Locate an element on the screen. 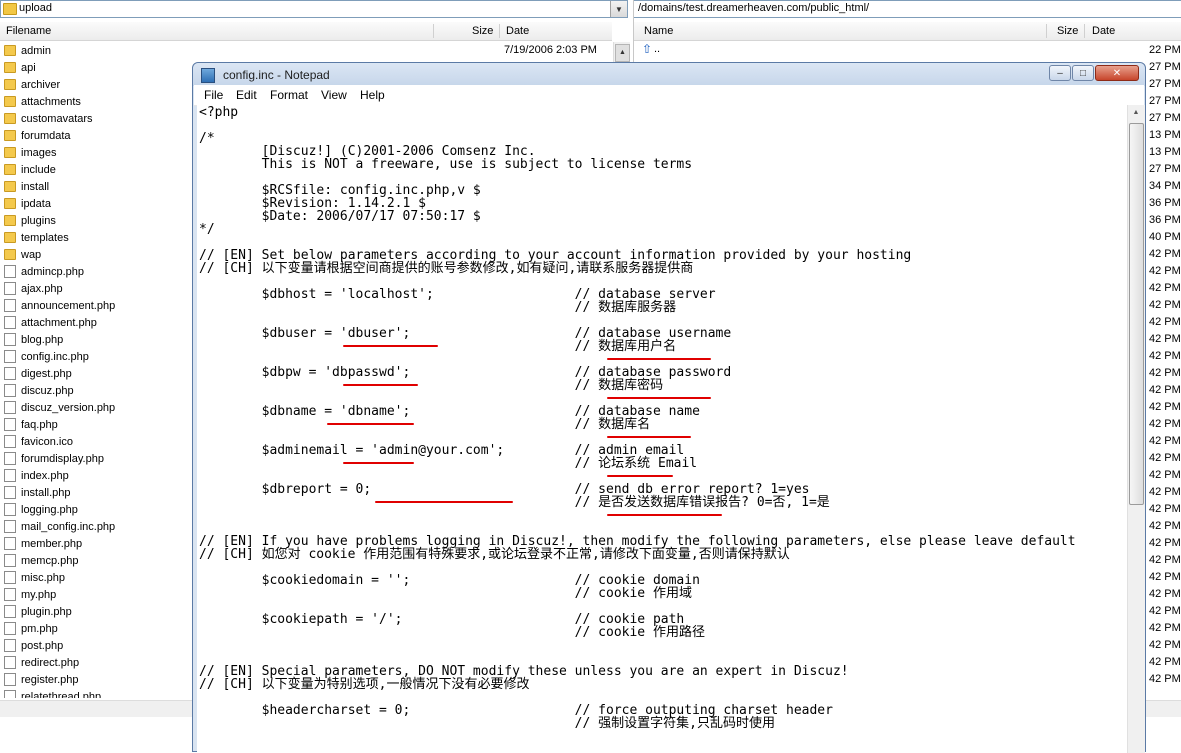  local-path-combobox: upload ▼ is located at coordinates (314, 9).